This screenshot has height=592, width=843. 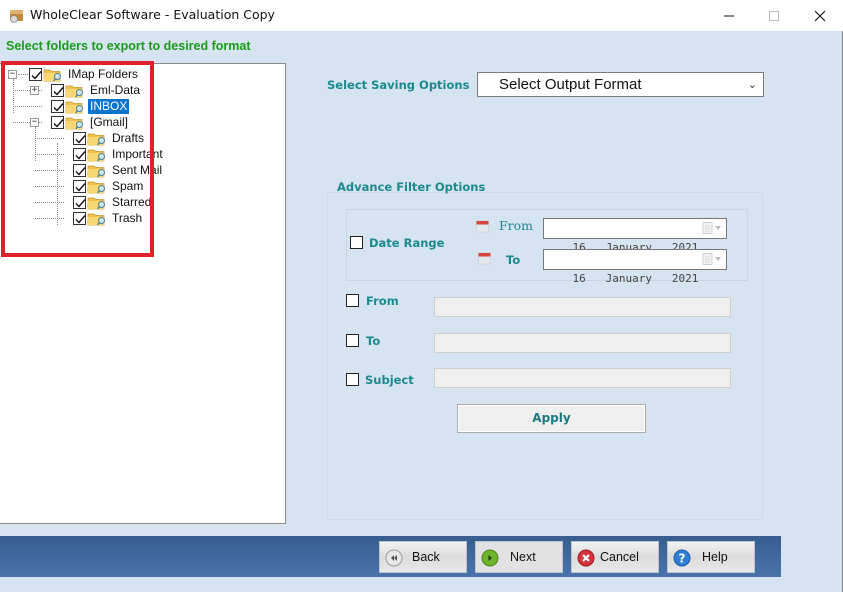 I want to click on date-range-checkbox, so click(x=356, y=242).